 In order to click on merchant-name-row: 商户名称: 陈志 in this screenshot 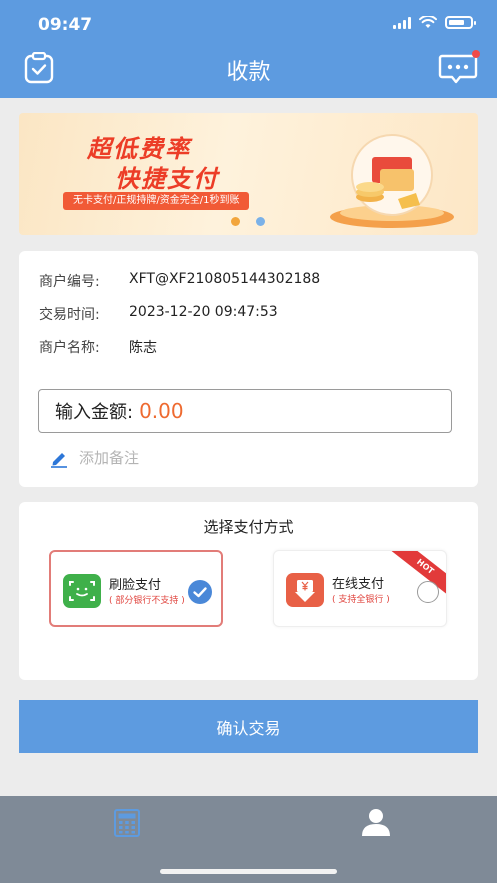, I will do `click(98, 347)`.